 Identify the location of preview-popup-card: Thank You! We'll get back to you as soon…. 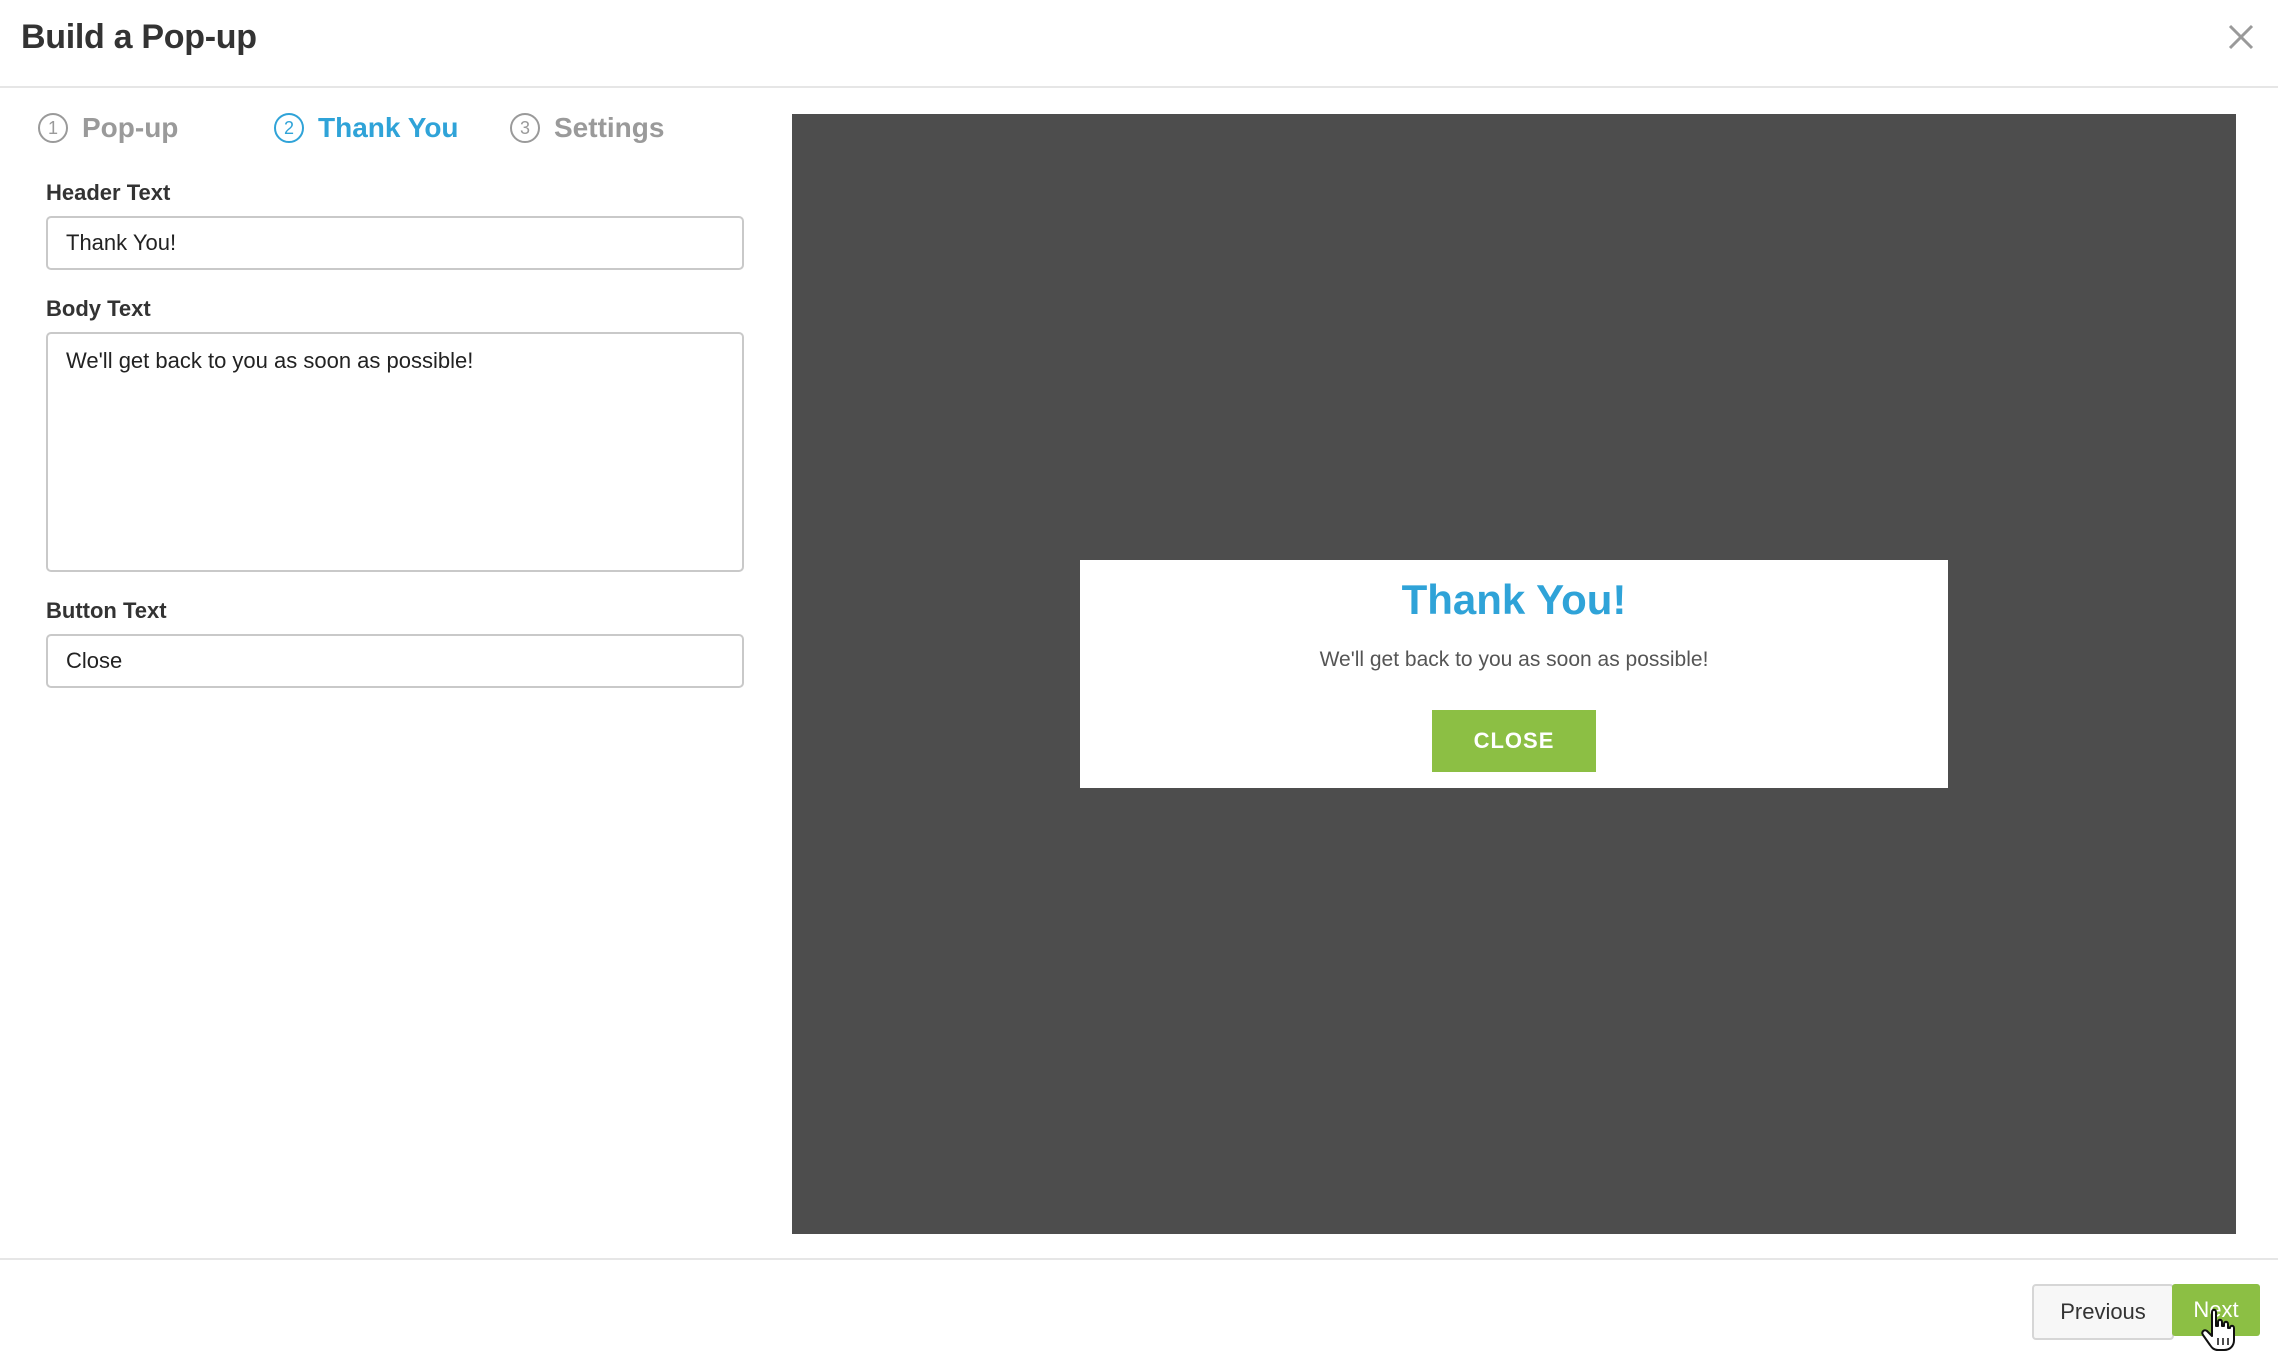
(1514, 674).